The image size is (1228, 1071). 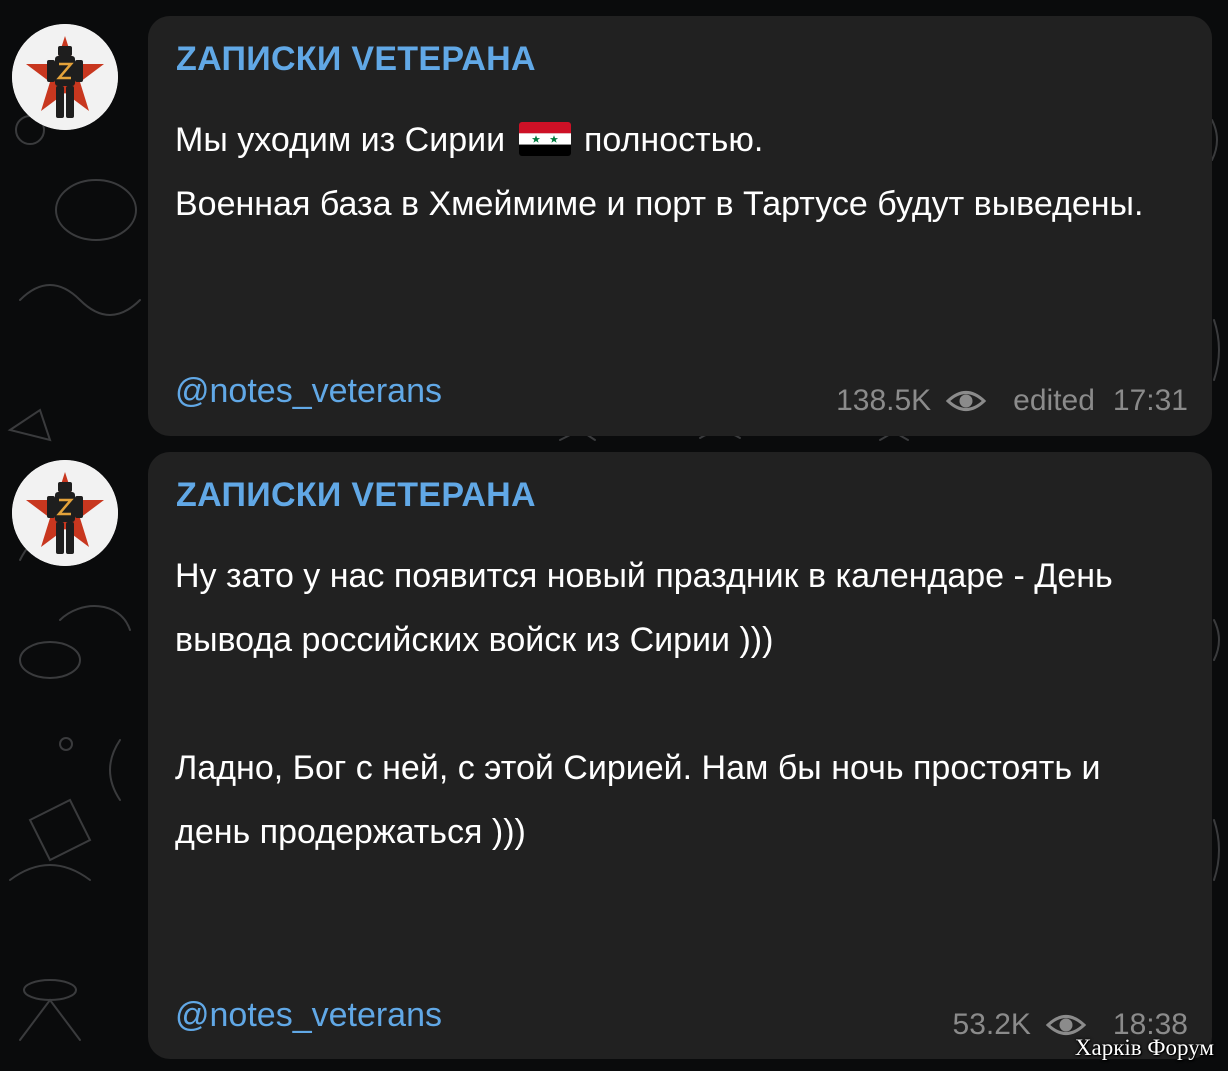 What do you see at coordinates (966, 401) in the screenshot?
I see `eye-icon` at bounding box center [966, 401].